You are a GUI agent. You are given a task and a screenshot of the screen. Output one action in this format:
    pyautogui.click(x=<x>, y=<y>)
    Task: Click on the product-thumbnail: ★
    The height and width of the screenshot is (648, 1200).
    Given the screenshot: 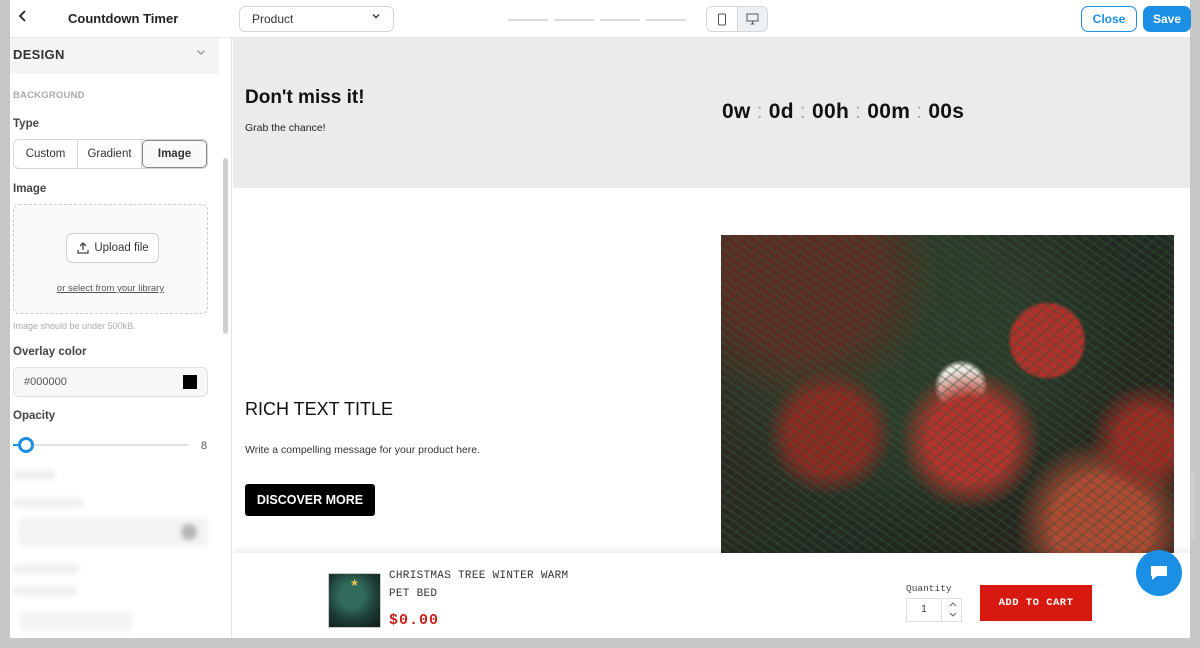 What is the action you would take?
    pyautogui.click(x=354, y=600)
    